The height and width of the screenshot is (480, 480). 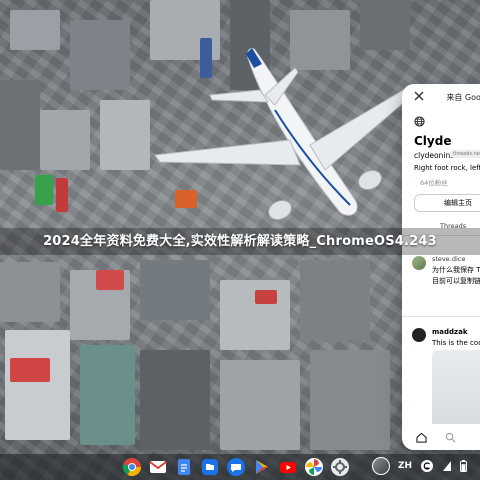 What do you see at coordinates (434, 182) in the screenshot?
I see `followers-count: 64位粉丝` at bounding box center [434, 182].